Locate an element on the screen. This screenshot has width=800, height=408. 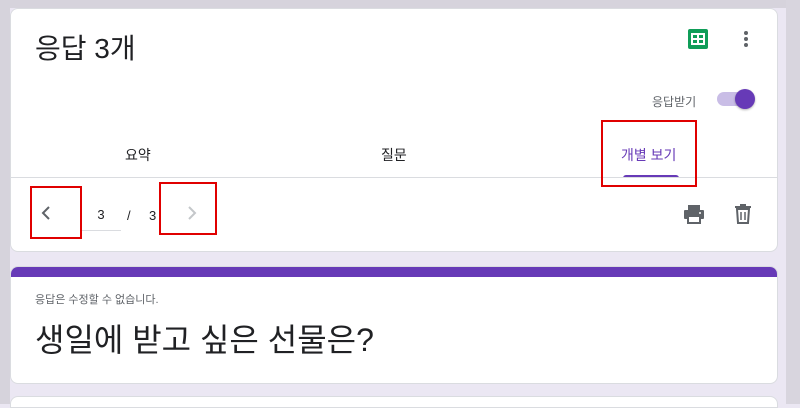
page-title: 응답 3개 is located at coordinates (85, 48).